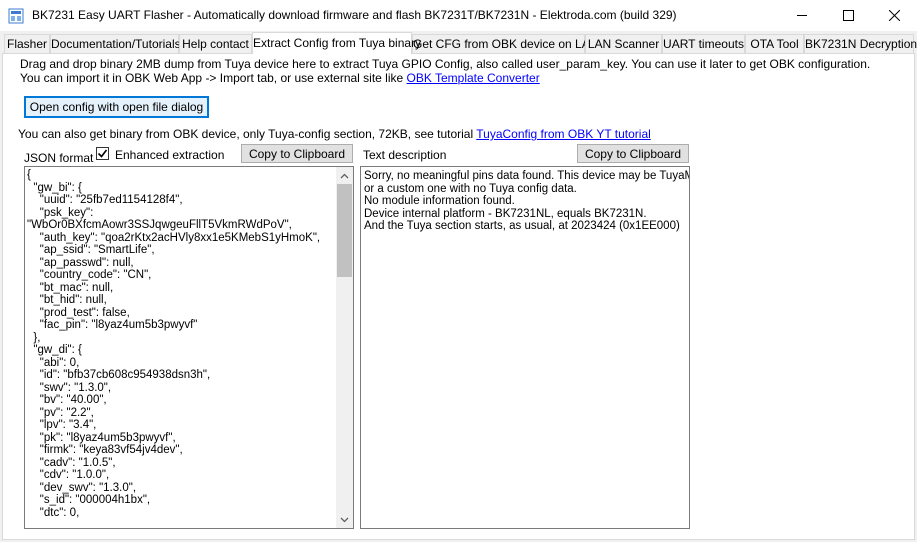 The width and height of the screenshot is (917, 542). Describe the element at coordinates (159, 225) in the screenshot. I see `json-line: "WbOr0BXfcmAowr3SSJqwgeuFllT5VkmRWdPoV",` at that location.